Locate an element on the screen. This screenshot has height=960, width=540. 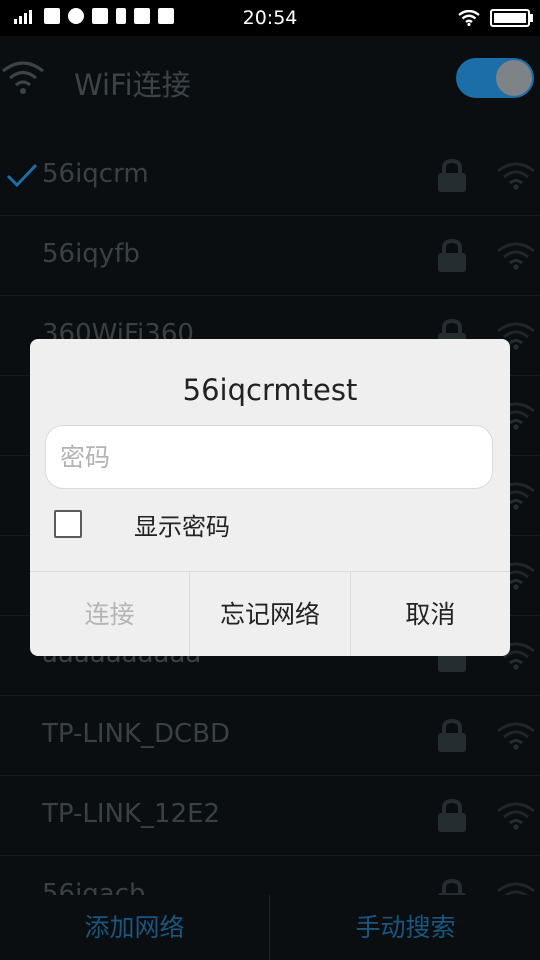
network-ssid: TP-LINK_12E2 is located at coordinates (131, 814).